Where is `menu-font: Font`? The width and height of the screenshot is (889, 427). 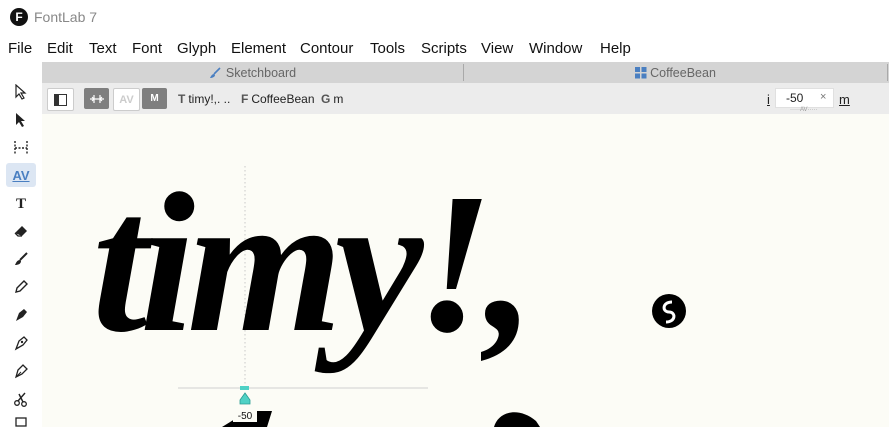 menu-font: Font is located at coordinates (147, 48).